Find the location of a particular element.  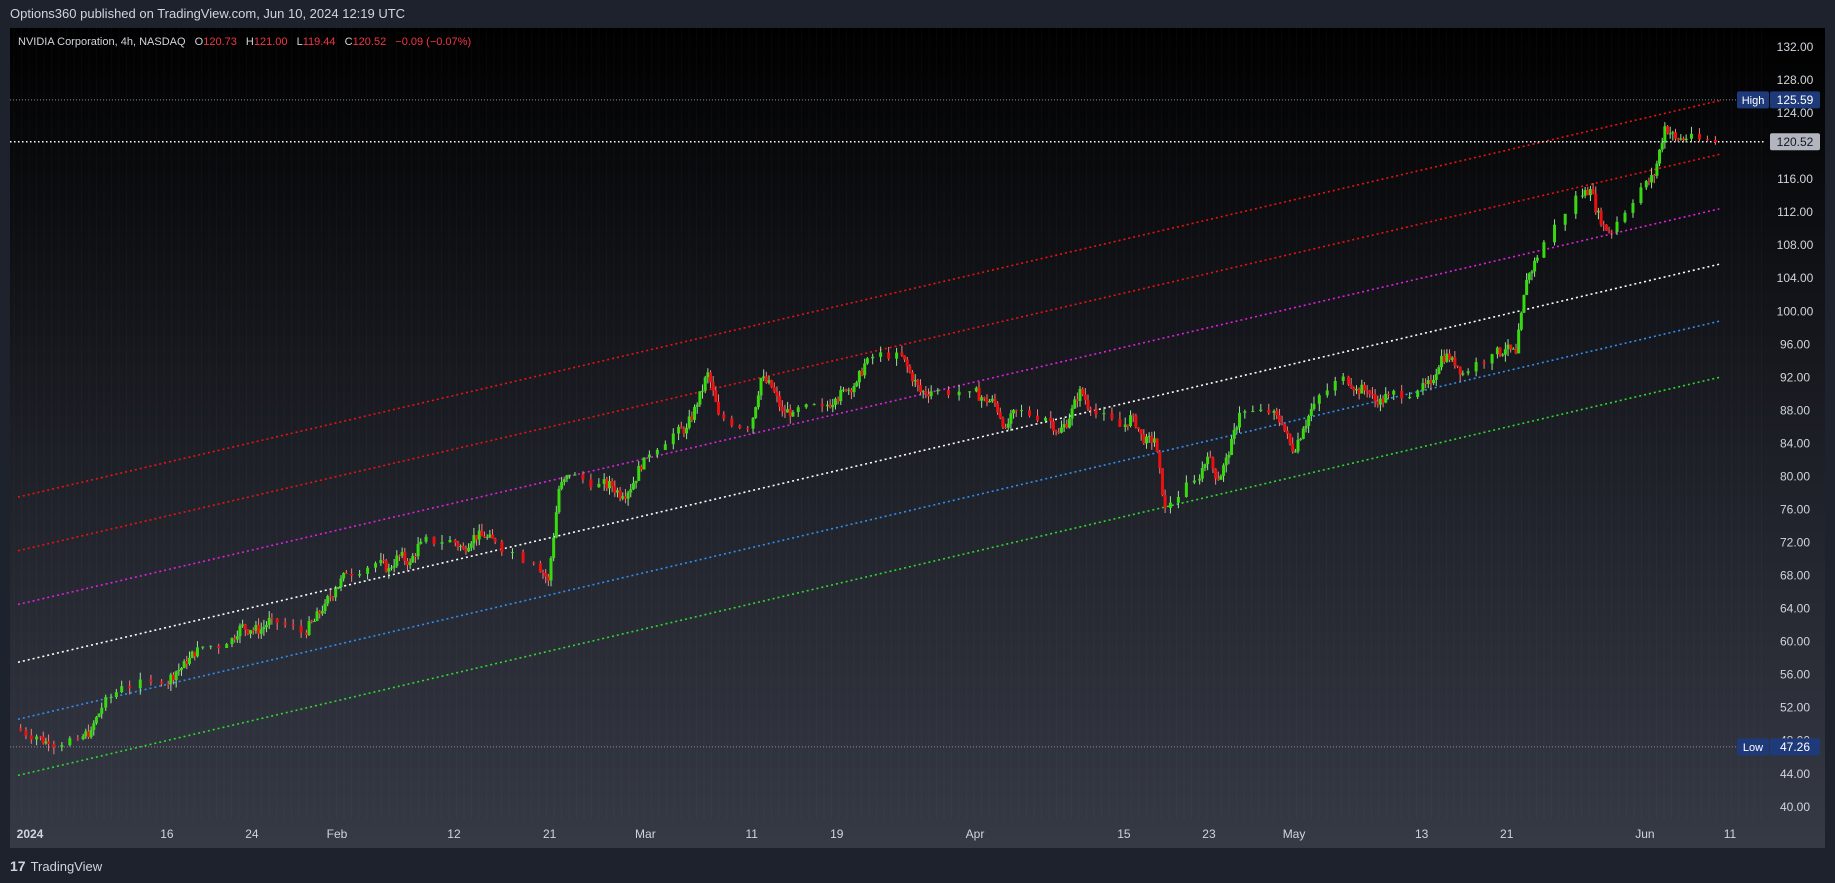

price-tick-label: 112.00 is located at coordinates (1795, 212).